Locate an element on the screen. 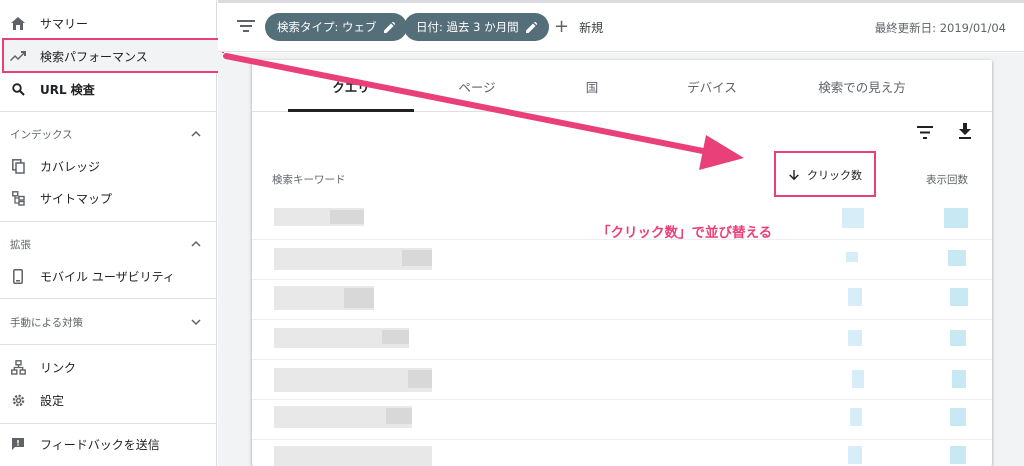 This screenshot has width=1024, height=466. tab-indicator is located at coordinates (351, 110).